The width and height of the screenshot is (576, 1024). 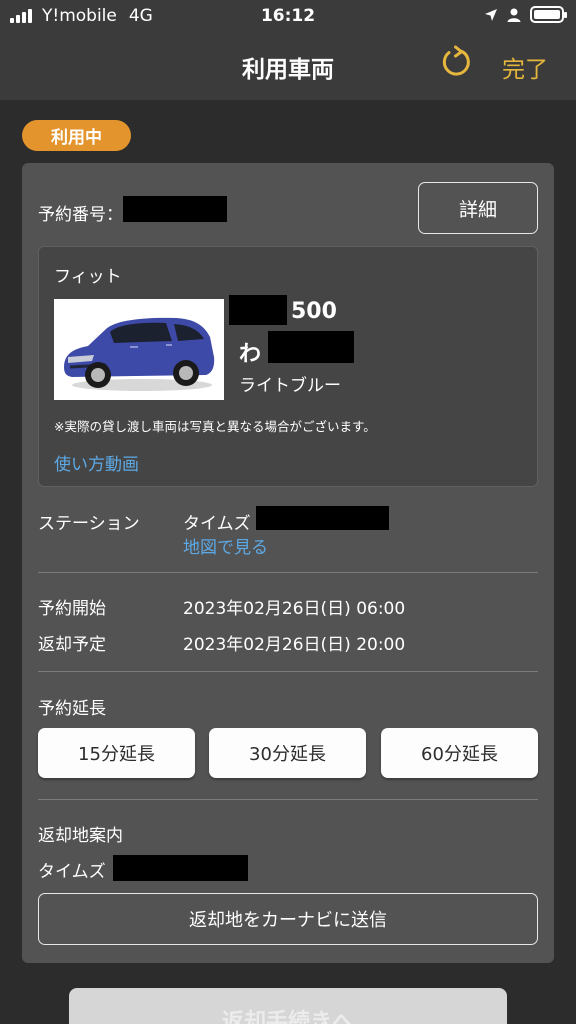 What do you see at coordinates (215, 426) in the screenshot?
I see `photo-disclaimer: ※実際の貸し渡し車両は写真と異なる場合がございます。` at bounding box center [215, 426].